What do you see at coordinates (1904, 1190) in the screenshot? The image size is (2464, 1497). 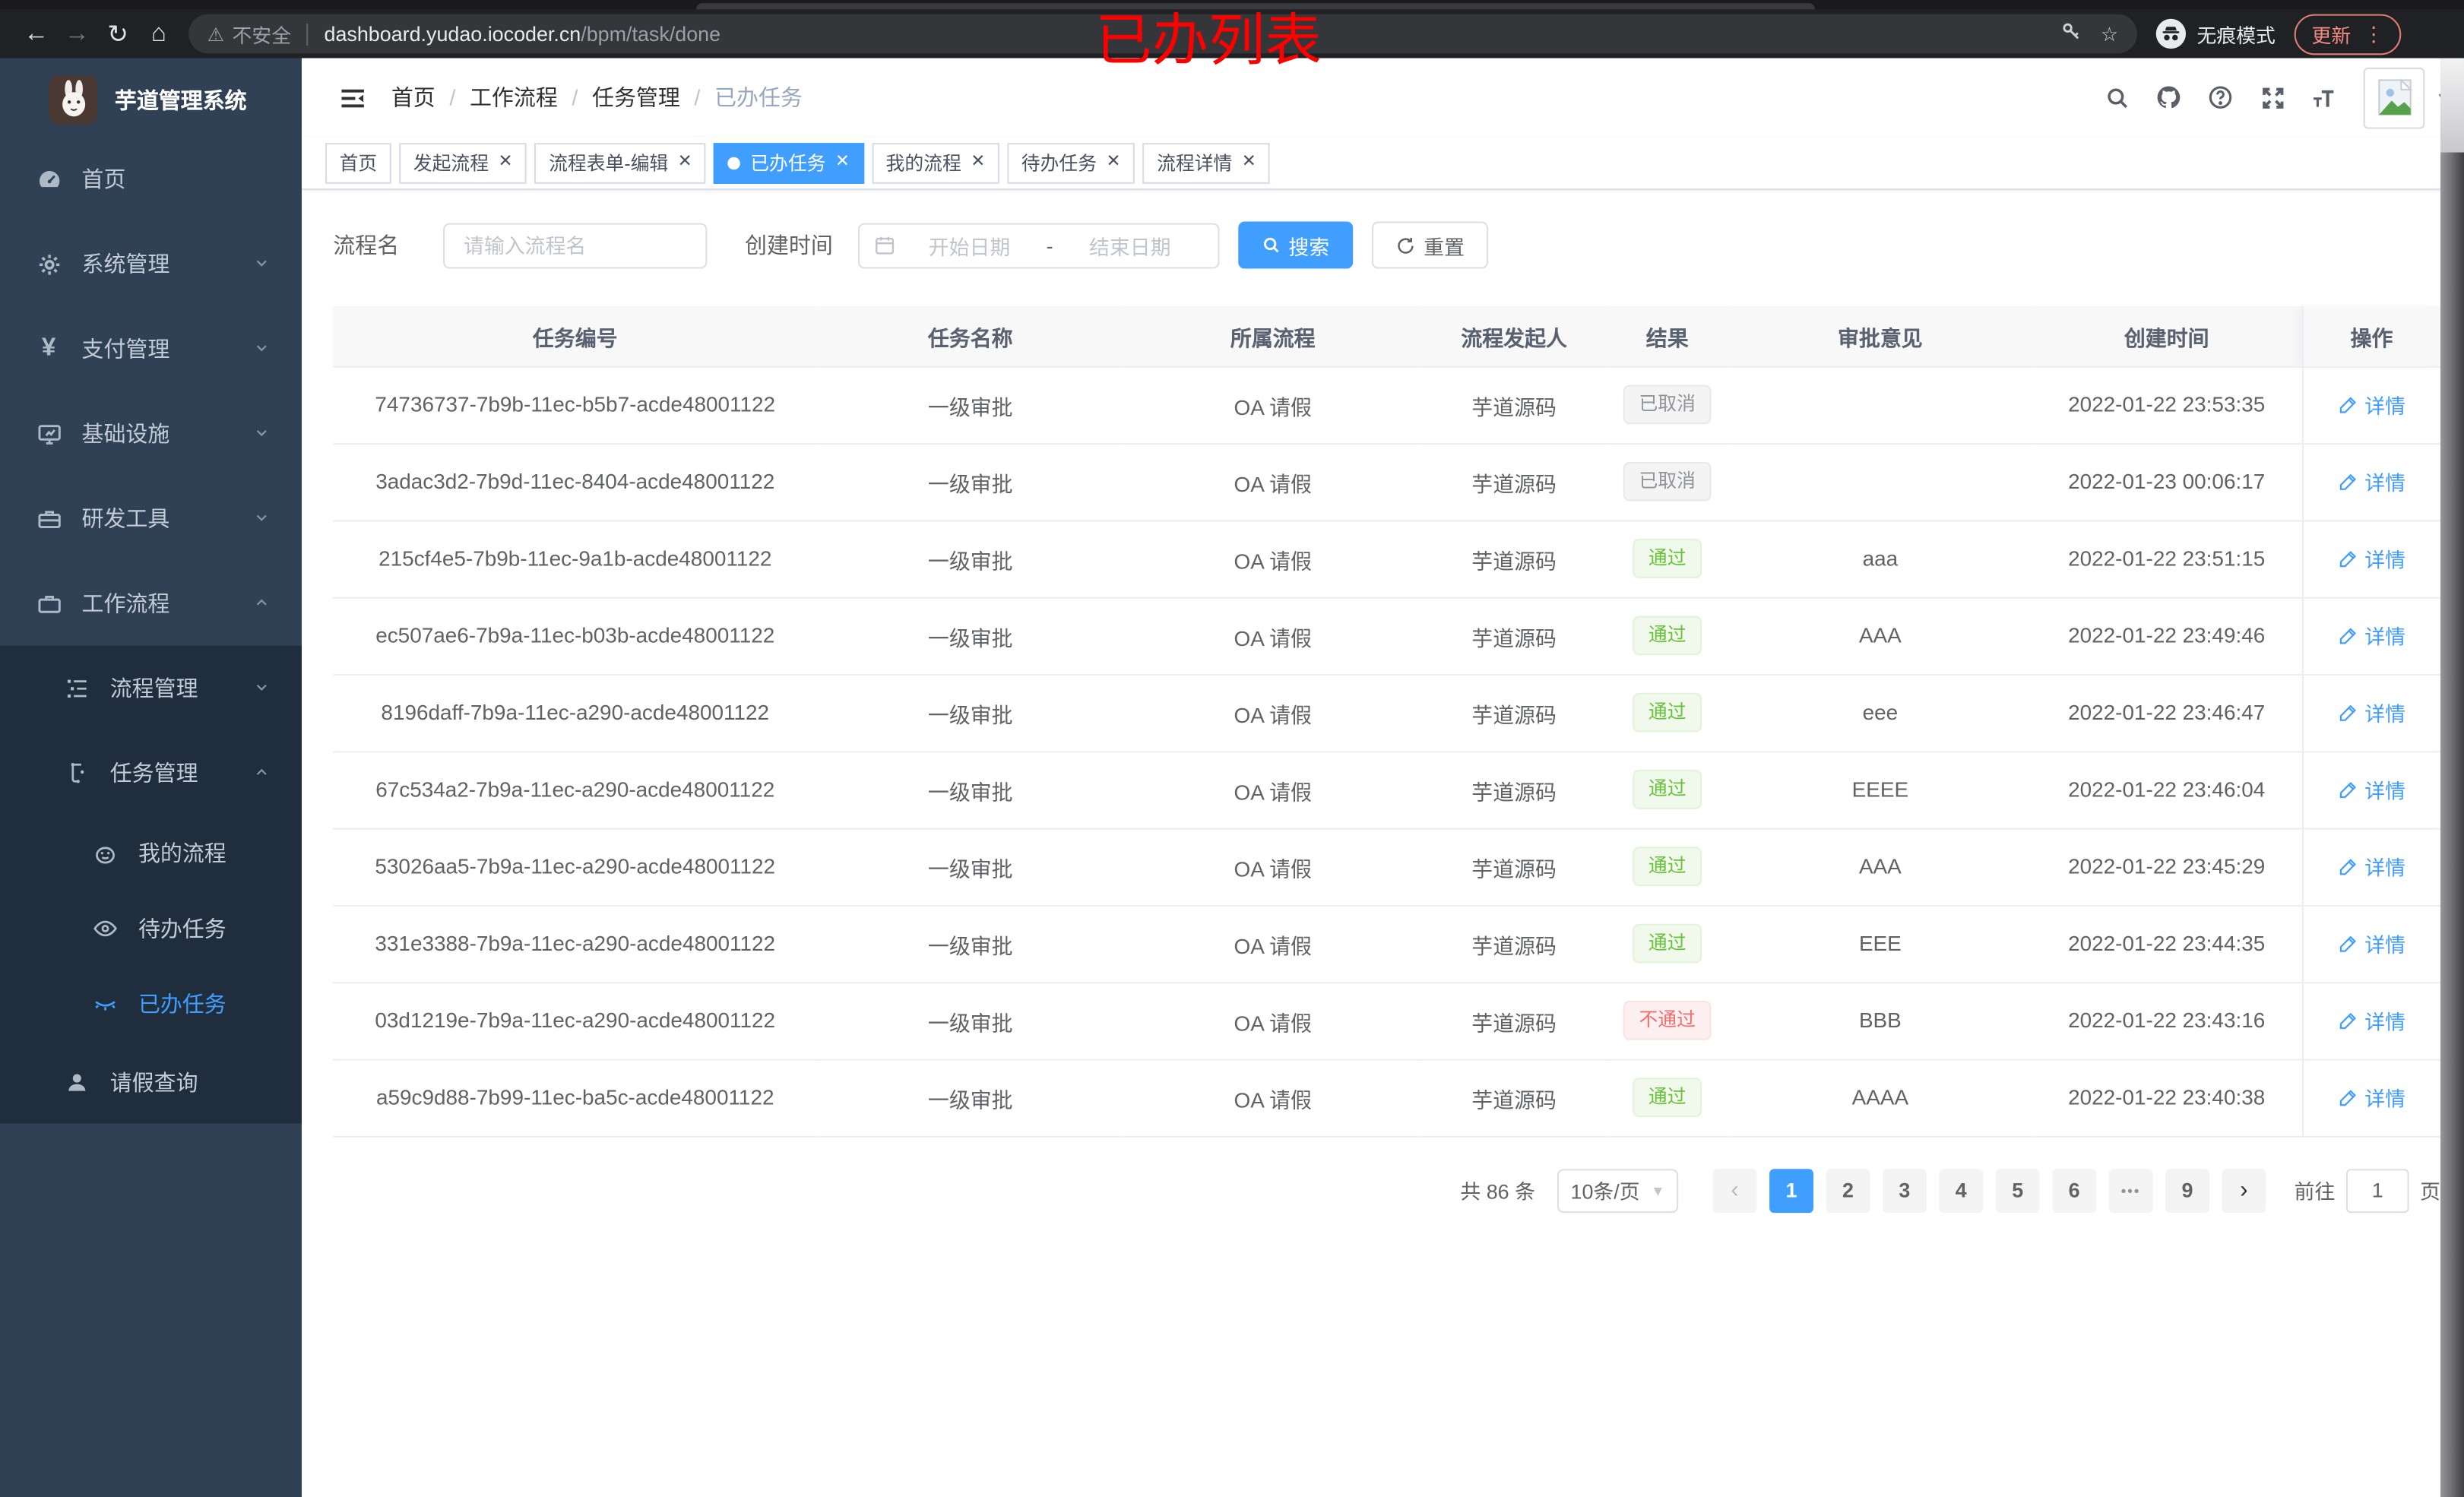 I see `page-button-3: 3` at bounding box center [1904, 1190].